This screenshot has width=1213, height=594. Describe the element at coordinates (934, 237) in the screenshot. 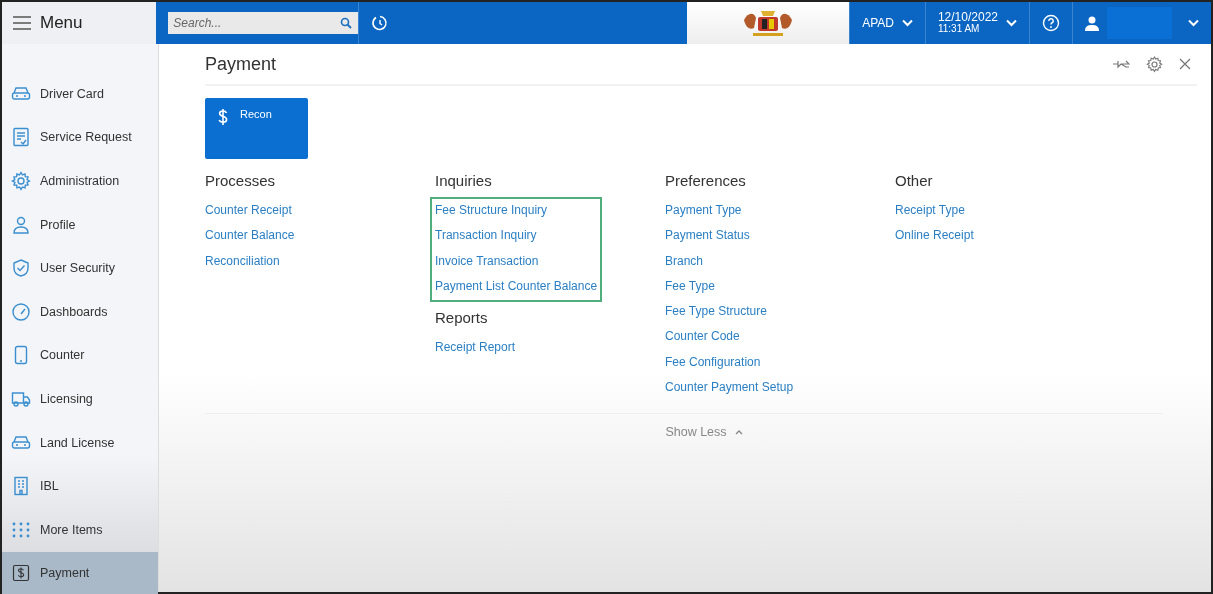

I see `menu-link: Online Receipt` at that location.